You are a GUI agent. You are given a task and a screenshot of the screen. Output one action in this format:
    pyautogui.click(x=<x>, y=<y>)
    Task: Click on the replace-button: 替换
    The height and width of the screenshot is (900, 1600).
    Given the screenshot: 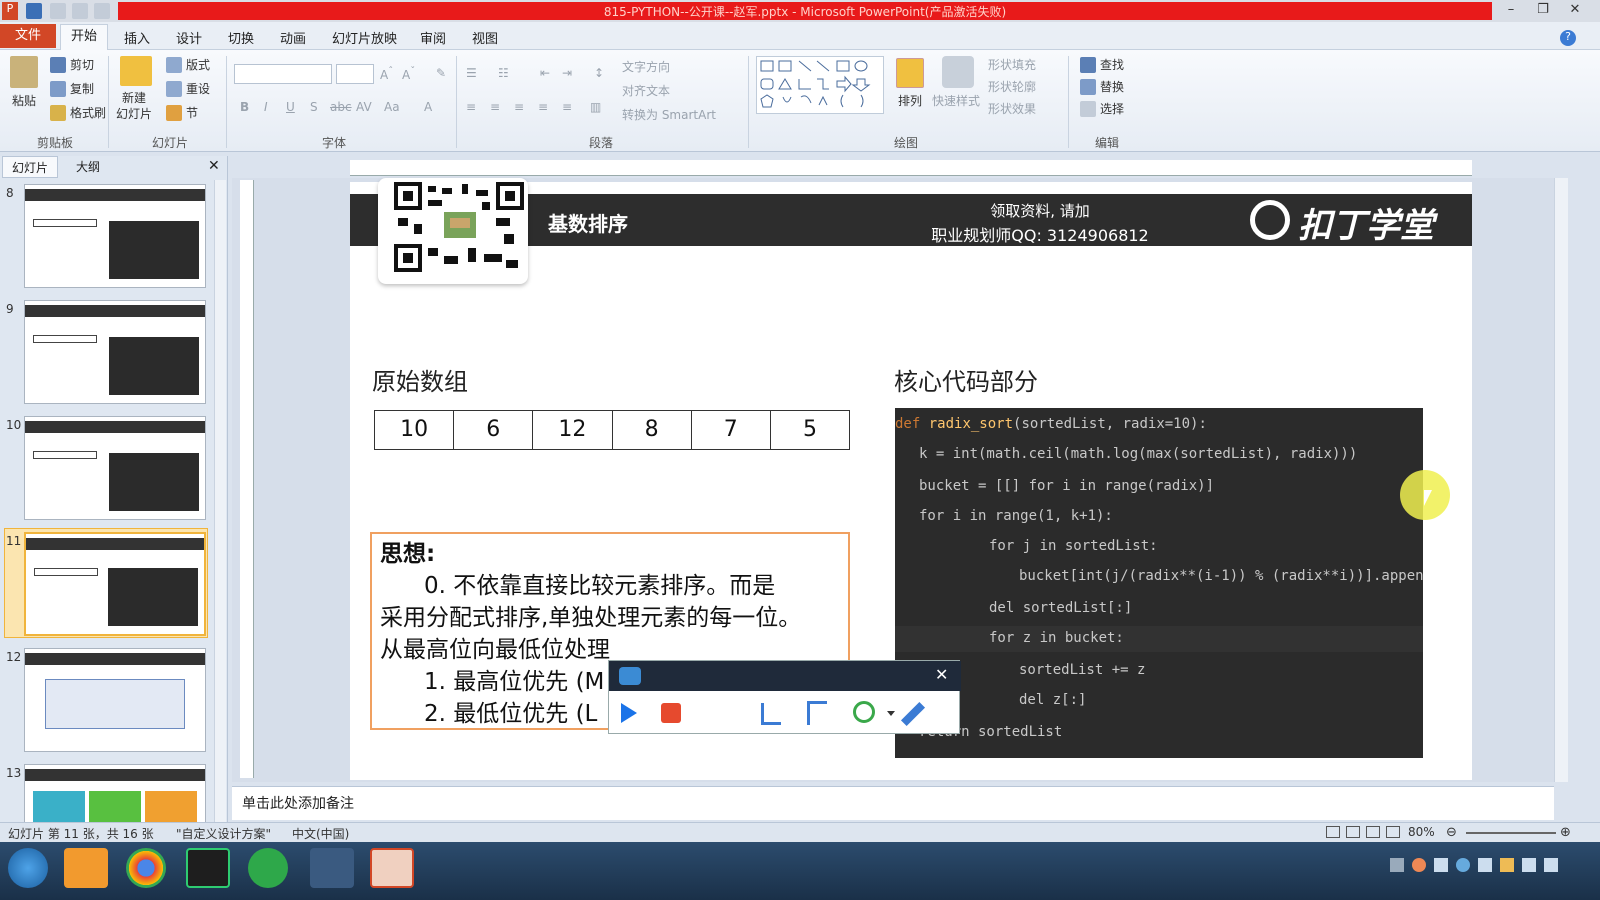 What is the action you would take?
    pyautogui.click(x=1102, y=86)
    